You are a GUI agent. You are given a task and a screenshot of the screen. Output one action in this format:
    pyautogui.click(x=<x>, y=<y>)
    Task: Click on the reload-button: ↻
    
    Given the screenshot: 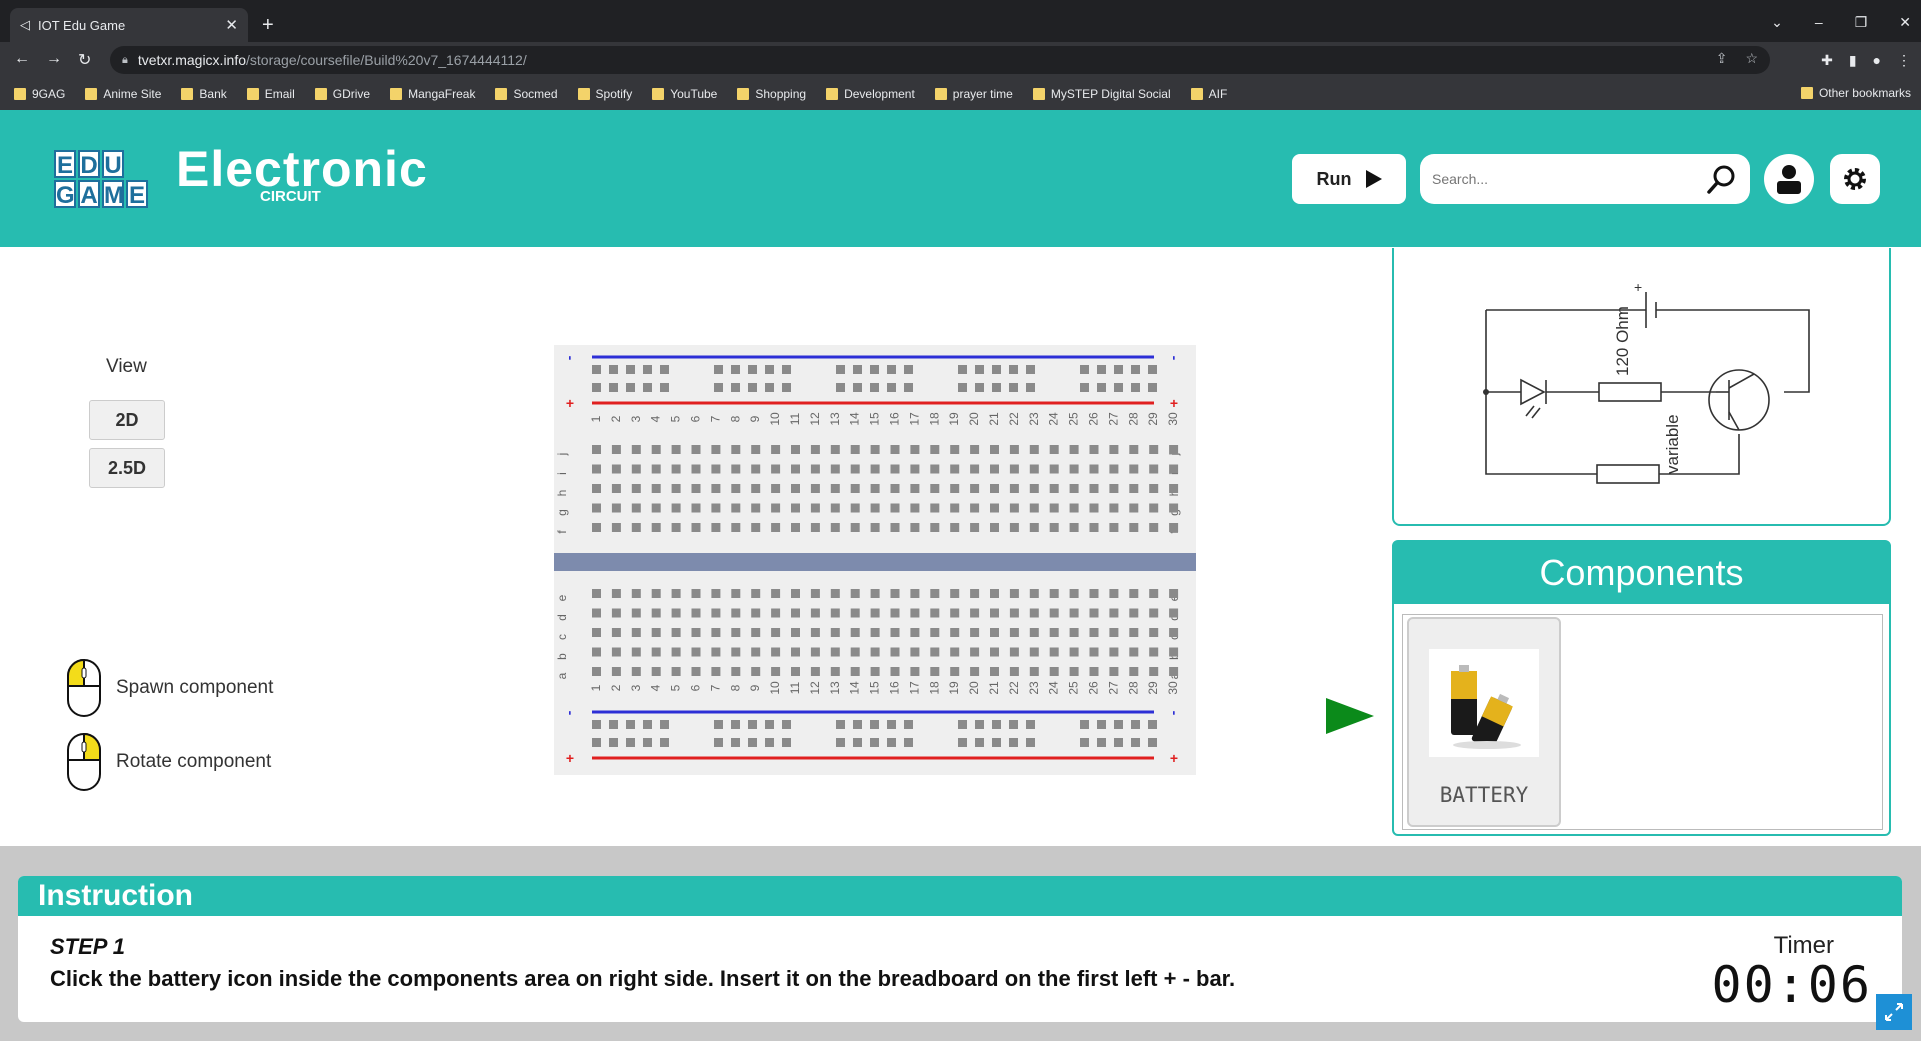 What is the action you would take?
    pyautogui.click(x=84, y=60)
    